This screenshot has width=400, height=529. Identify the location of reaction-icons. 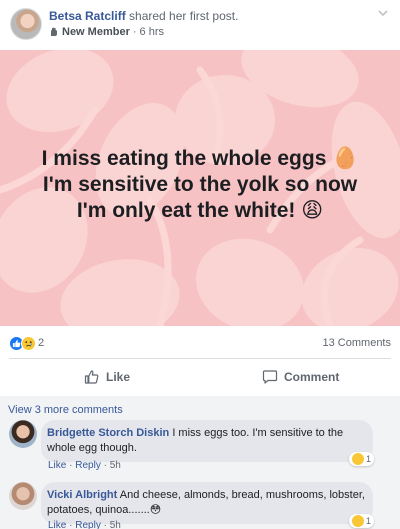
(22, 343).